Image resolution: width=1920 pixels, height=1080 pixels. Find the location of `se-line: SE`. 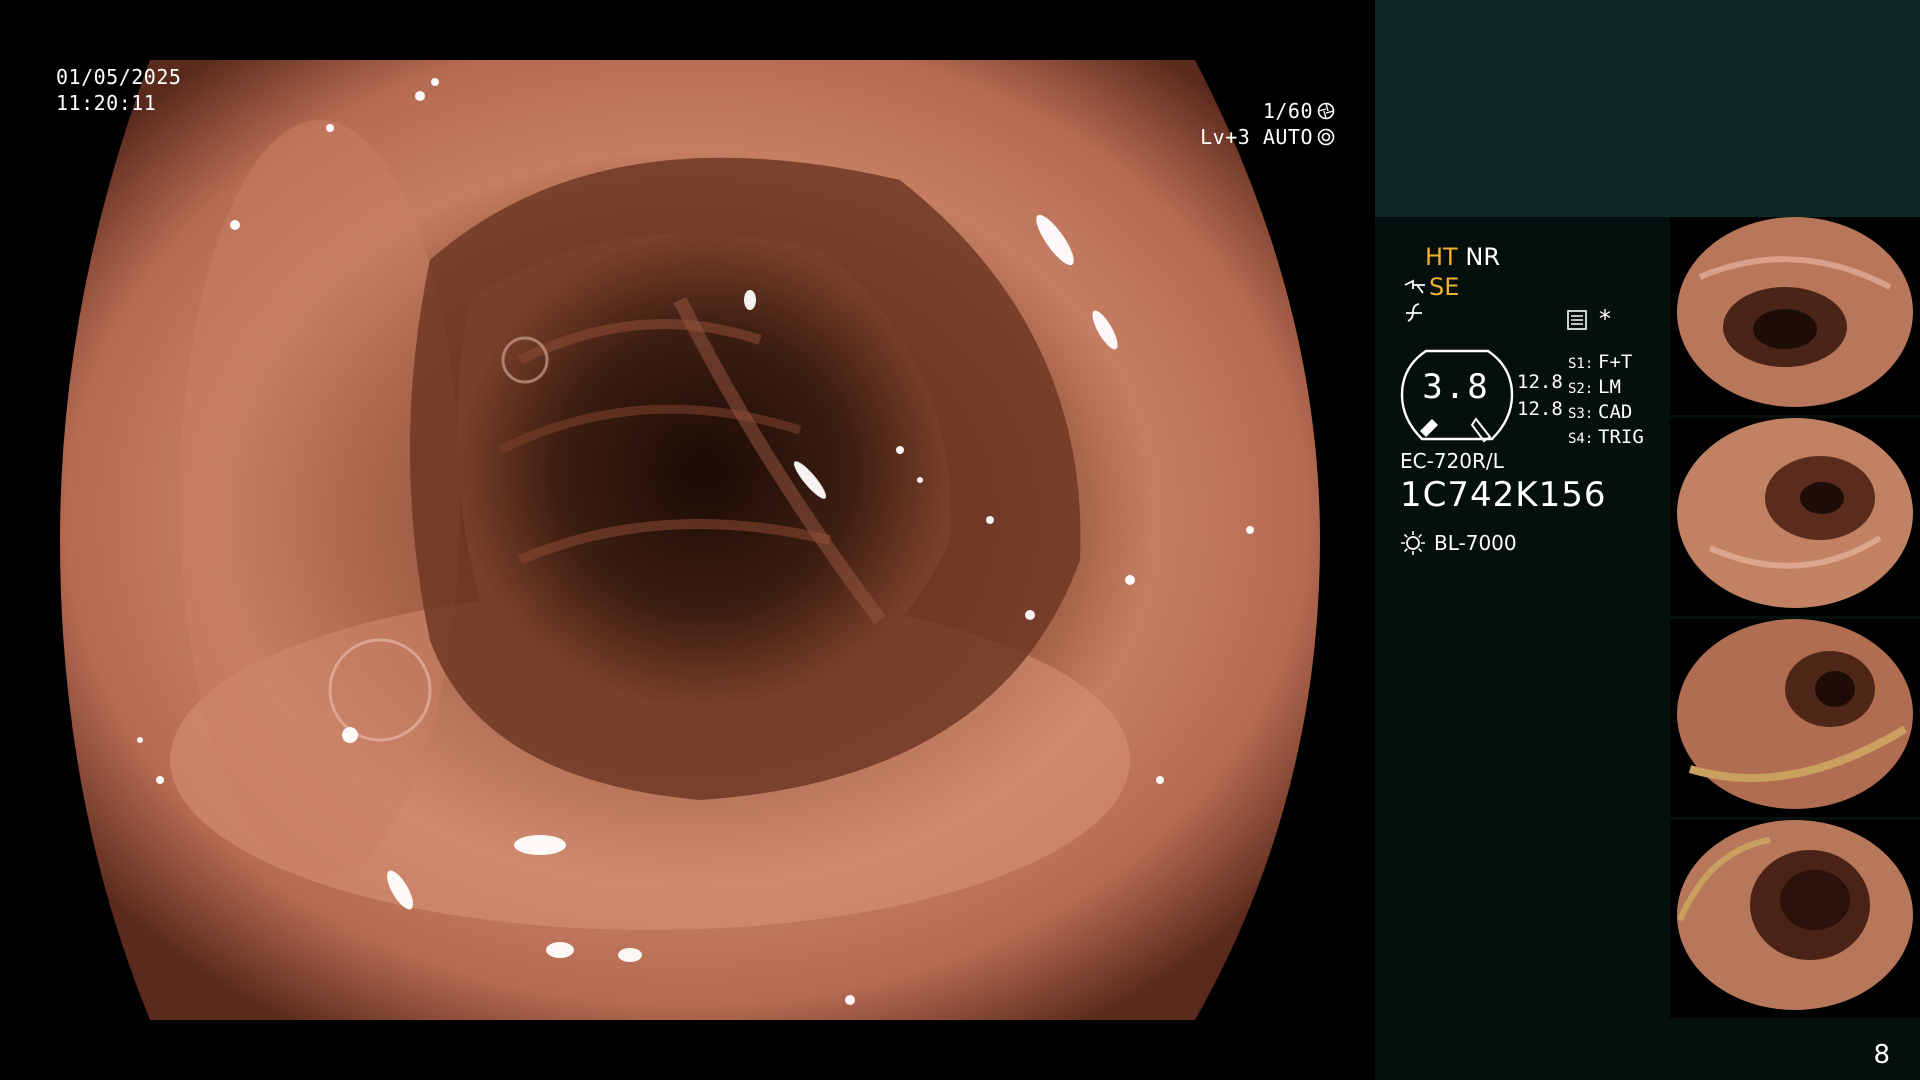

se-line: SE is located at coordinates (1431, 287).